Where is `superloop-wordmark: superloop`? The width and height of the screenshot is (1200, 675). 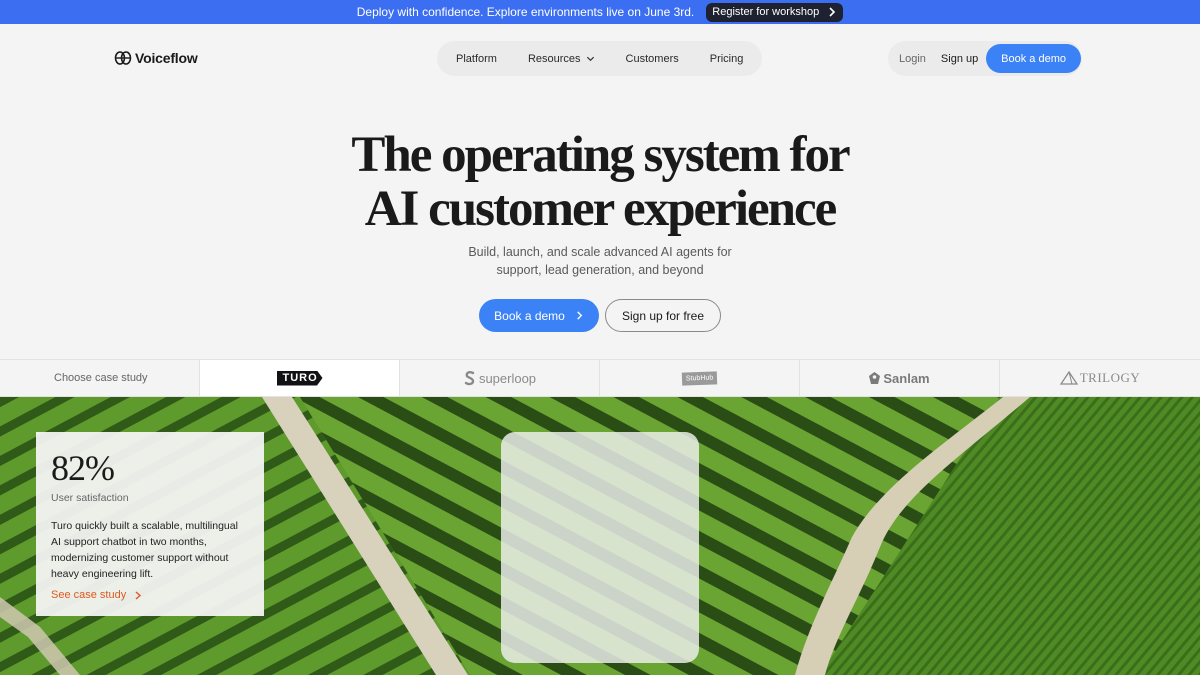
superloop-wordmark: superloop is located at coordinates (507, 378).